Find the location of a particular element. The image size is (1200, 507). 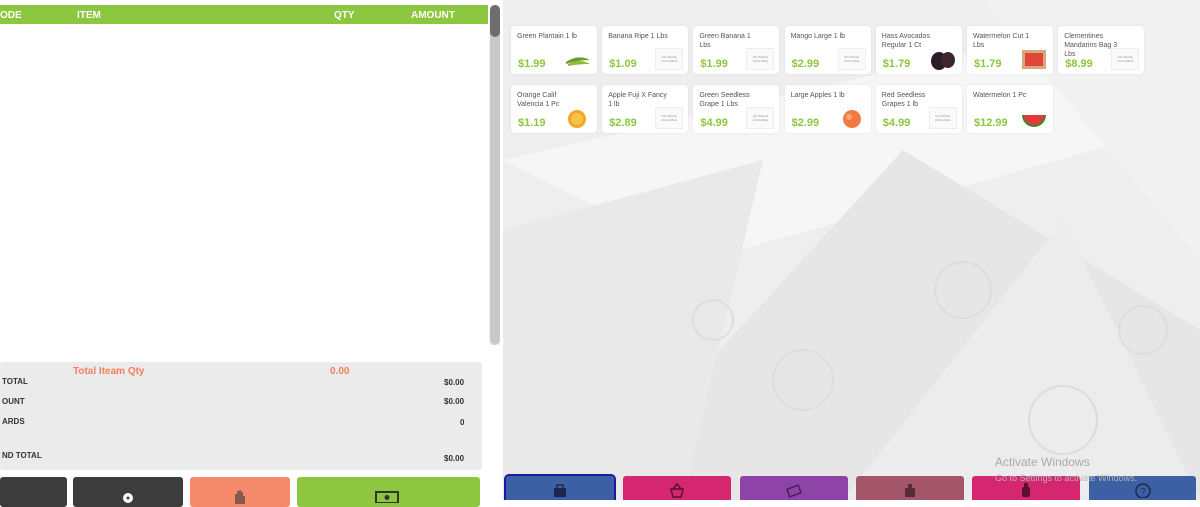

product-card: Large Apples 1 lb $2.99 is located at coordinates (827, 109).